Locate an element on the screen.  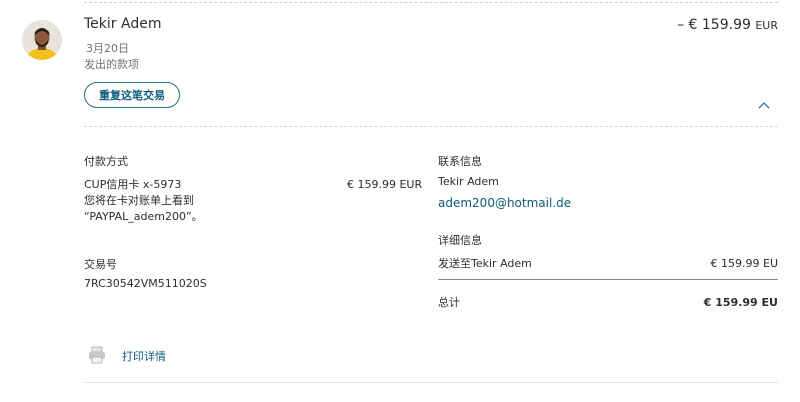
details-divider is located at coordinates (608, 279).